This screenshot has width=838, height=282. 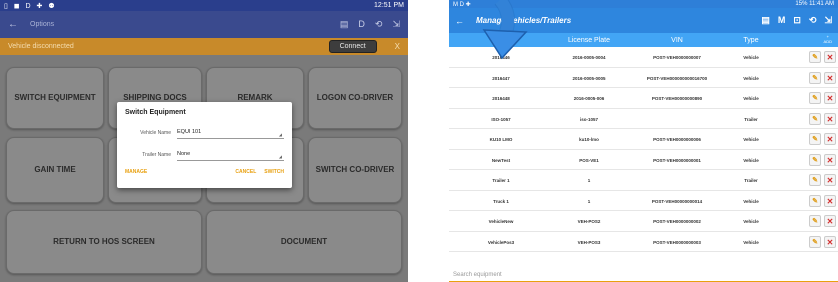 What do you see at coordinates (501, 221) in the screenshot?
I see `cell-name: VehicleNew` at bounding box center [501, 221].